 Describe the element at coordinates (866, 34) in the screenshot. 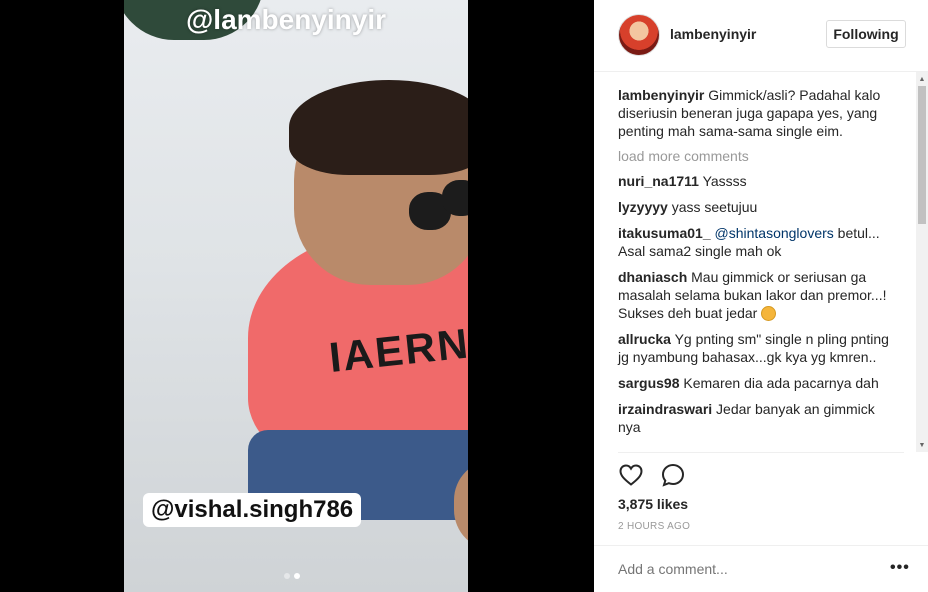

I see `following-button: Following` at that location.